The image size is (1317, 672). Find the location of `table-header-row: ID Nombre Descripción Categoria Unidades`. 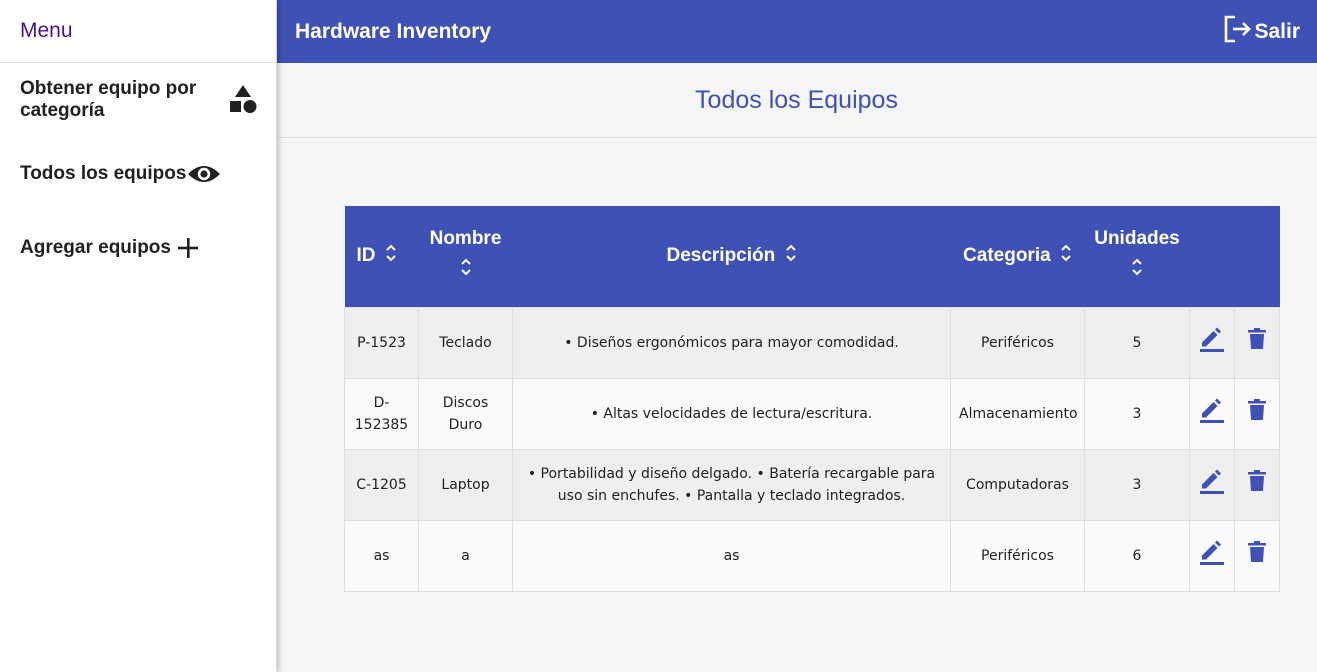

table-header-row: ID Nombre Descripción Categoria Unidades is located at coordinates (812, 256).